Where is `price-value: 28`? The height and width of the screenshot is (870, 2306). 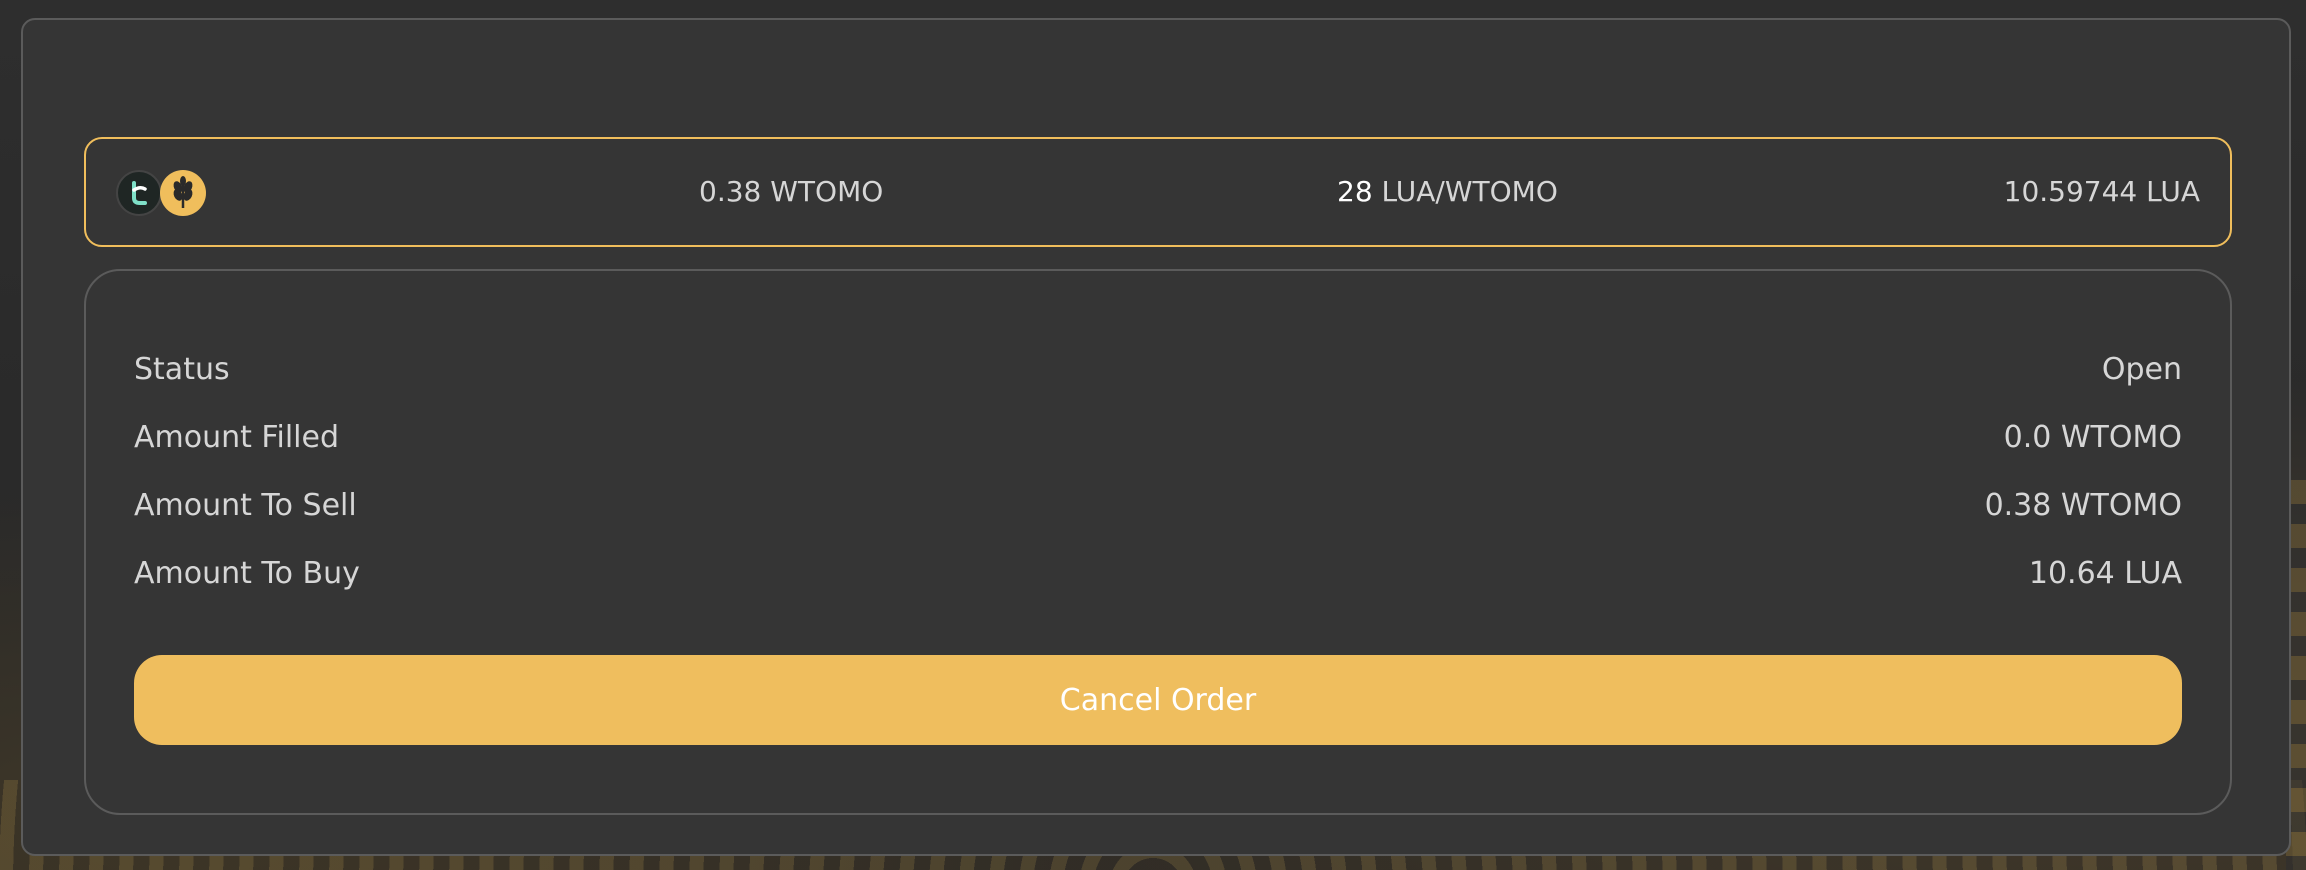 price-value: 28 is located at coordinates (1355, 191).